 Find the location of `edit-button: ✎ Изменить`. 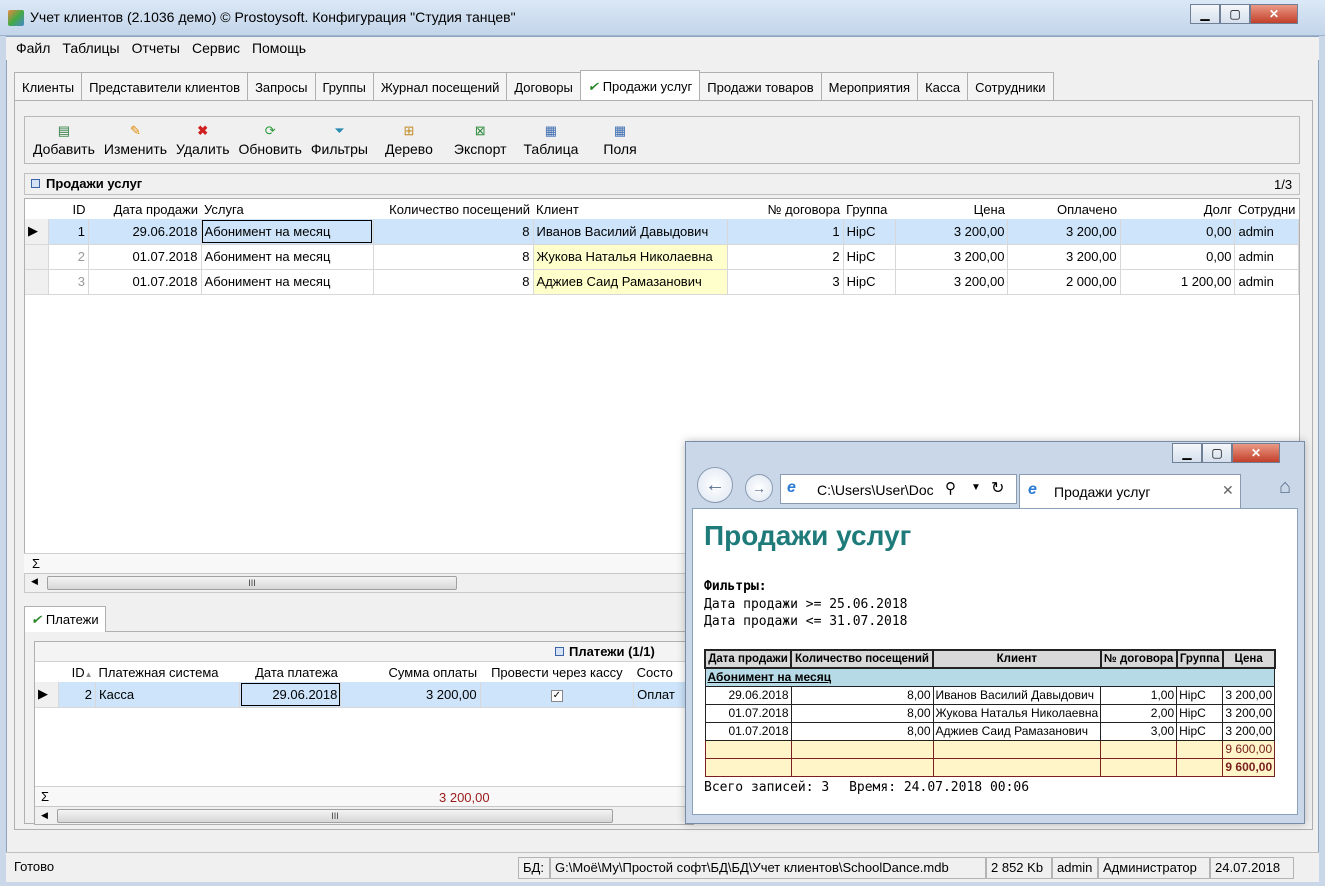

edit-button: ✎ Изменить is located at coordinates (135, 140).